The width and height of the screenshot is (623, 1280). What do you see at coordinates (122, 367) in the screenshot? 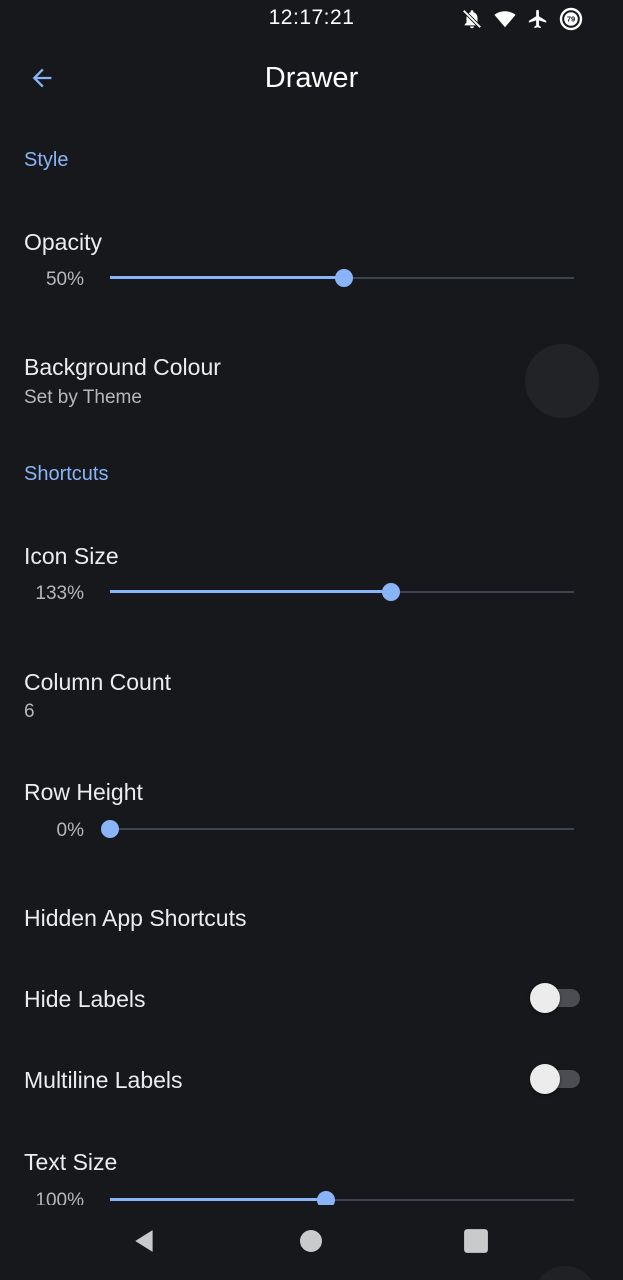
I see `background-colour-title: Background Colour` at bounding box center [122, 367].